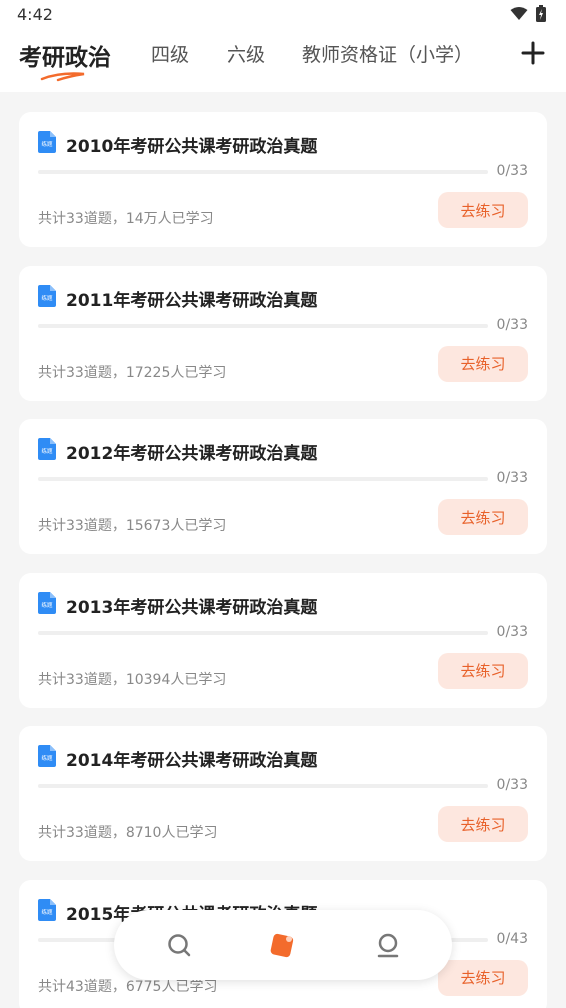 This screenshot has height=1008, width=566. I want to click on tab-kaoyan-politics: 考研政治, so click(65, 55).